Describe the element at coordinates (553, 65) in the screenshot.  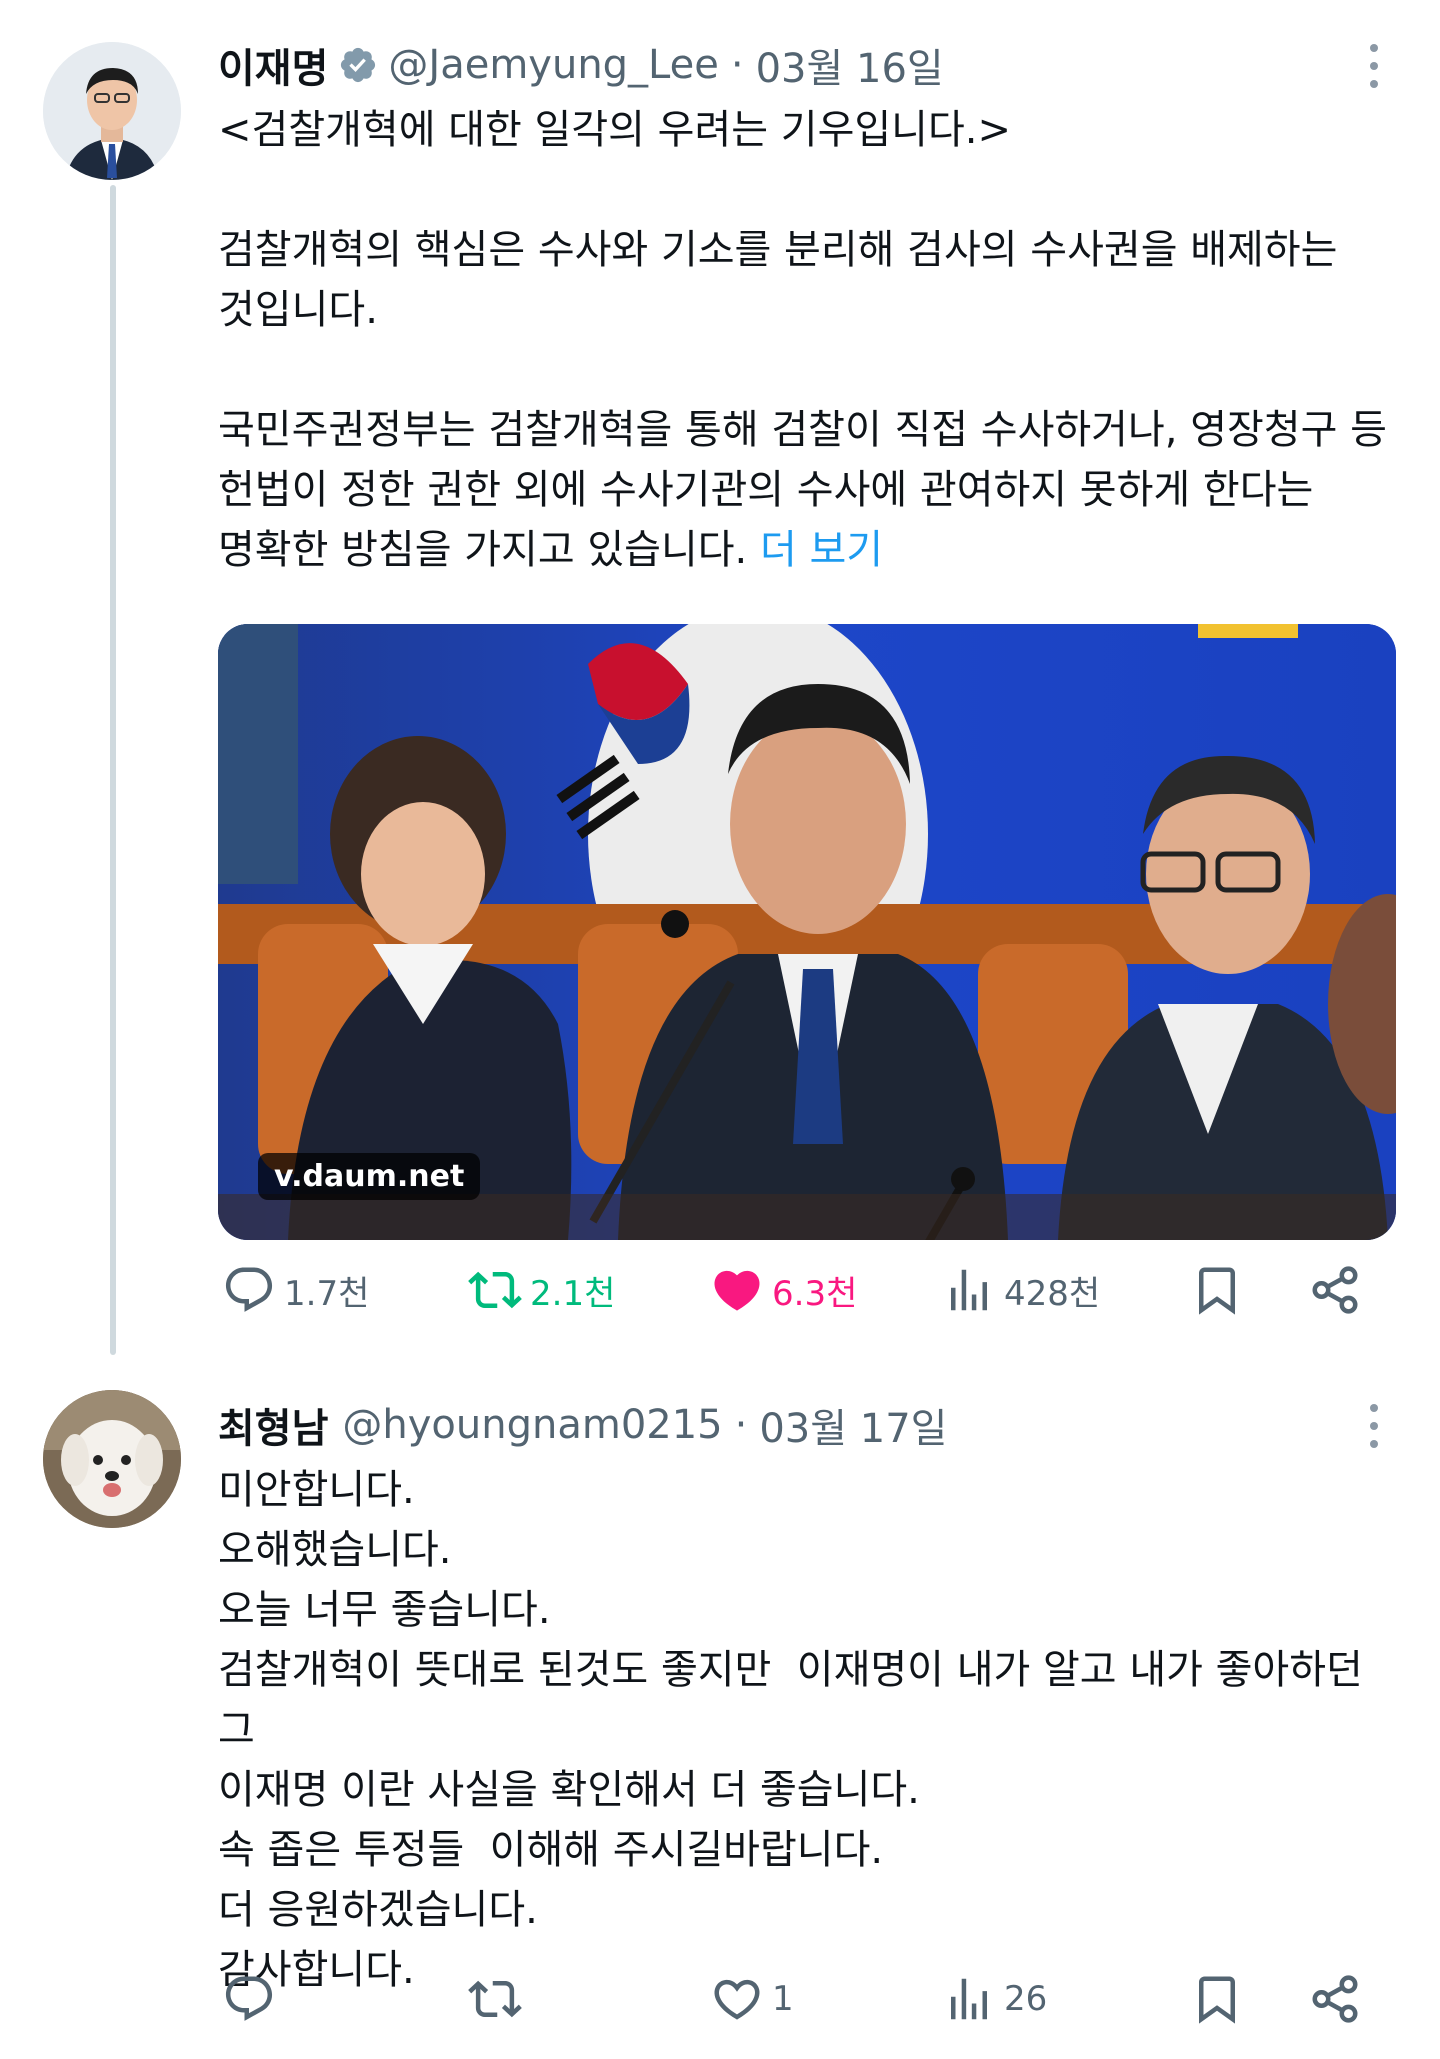
I see `author-handle: @Jaemyung_Lee` at that location.